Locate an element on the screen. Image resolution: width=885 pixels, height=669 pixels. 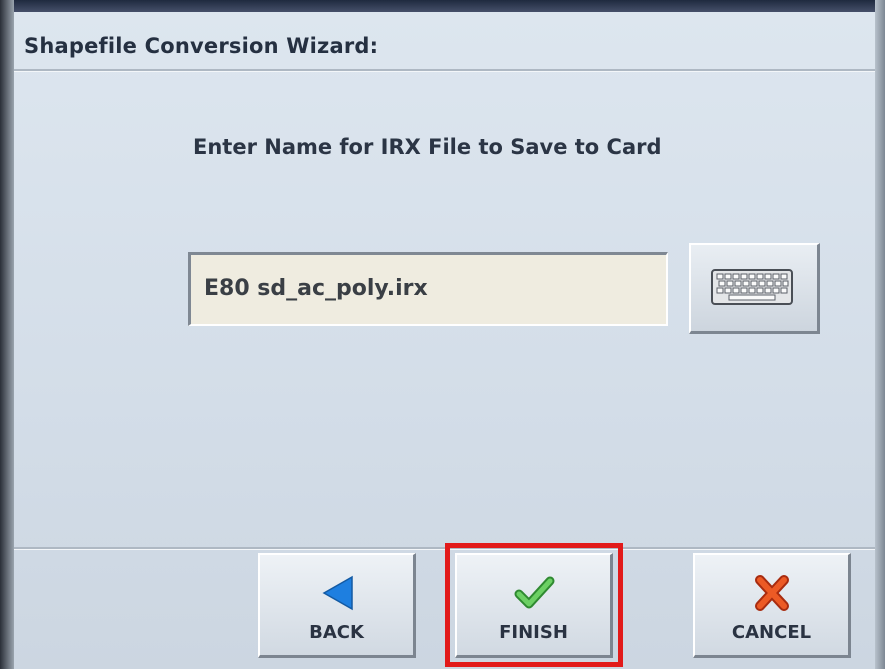
keyboard-button is located at coordinates (754, 288).